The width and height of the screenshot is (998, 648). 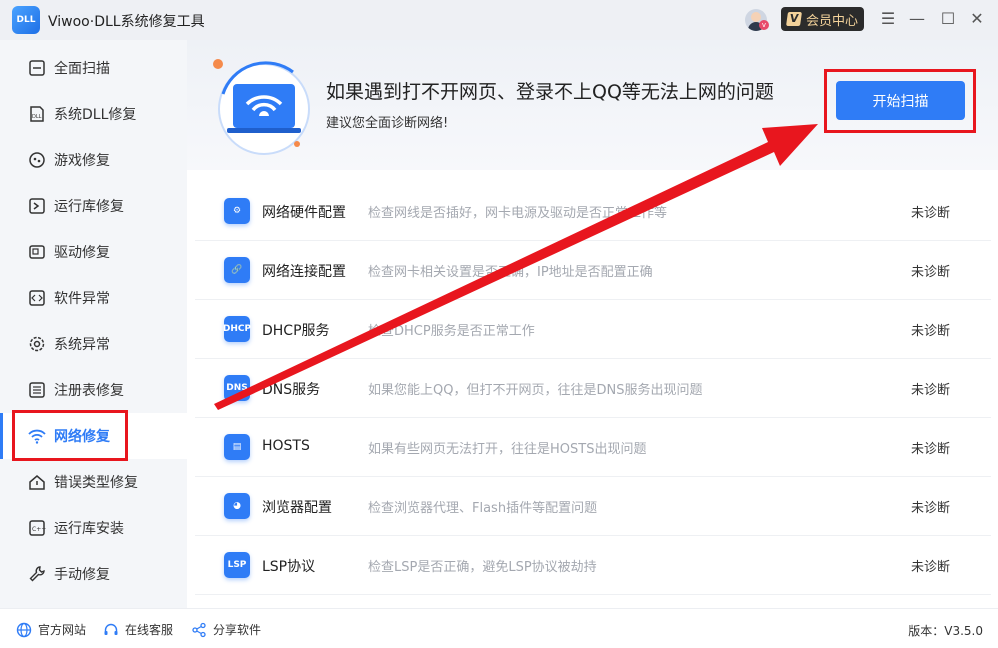 I want to click on sidebar-item-driver-repair: 驱动修复, so click(x=93, y=252).